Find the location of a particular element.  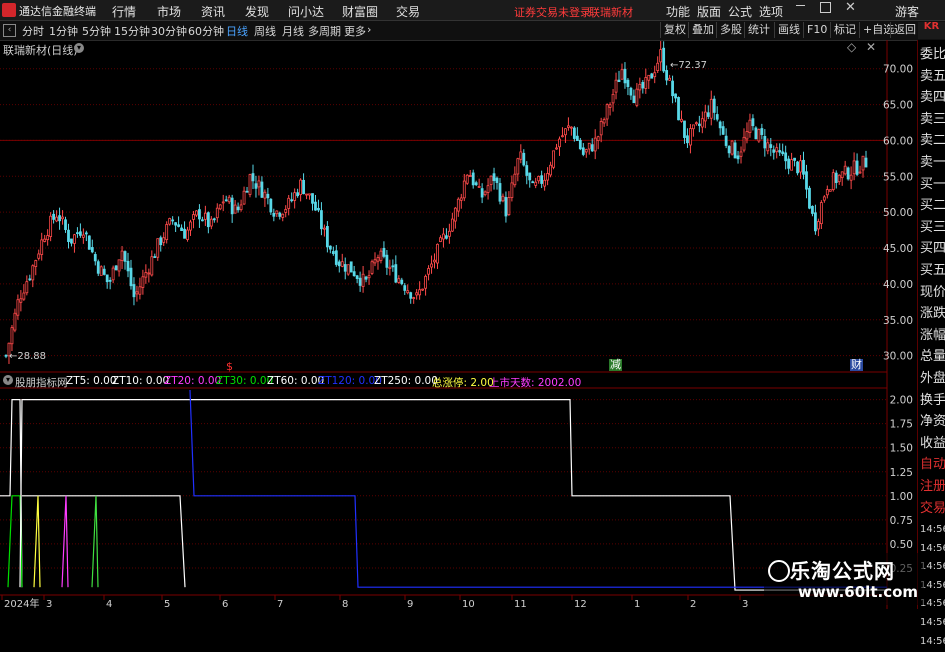

period-1min: 1分钟 is located at coordinates (63, 31).